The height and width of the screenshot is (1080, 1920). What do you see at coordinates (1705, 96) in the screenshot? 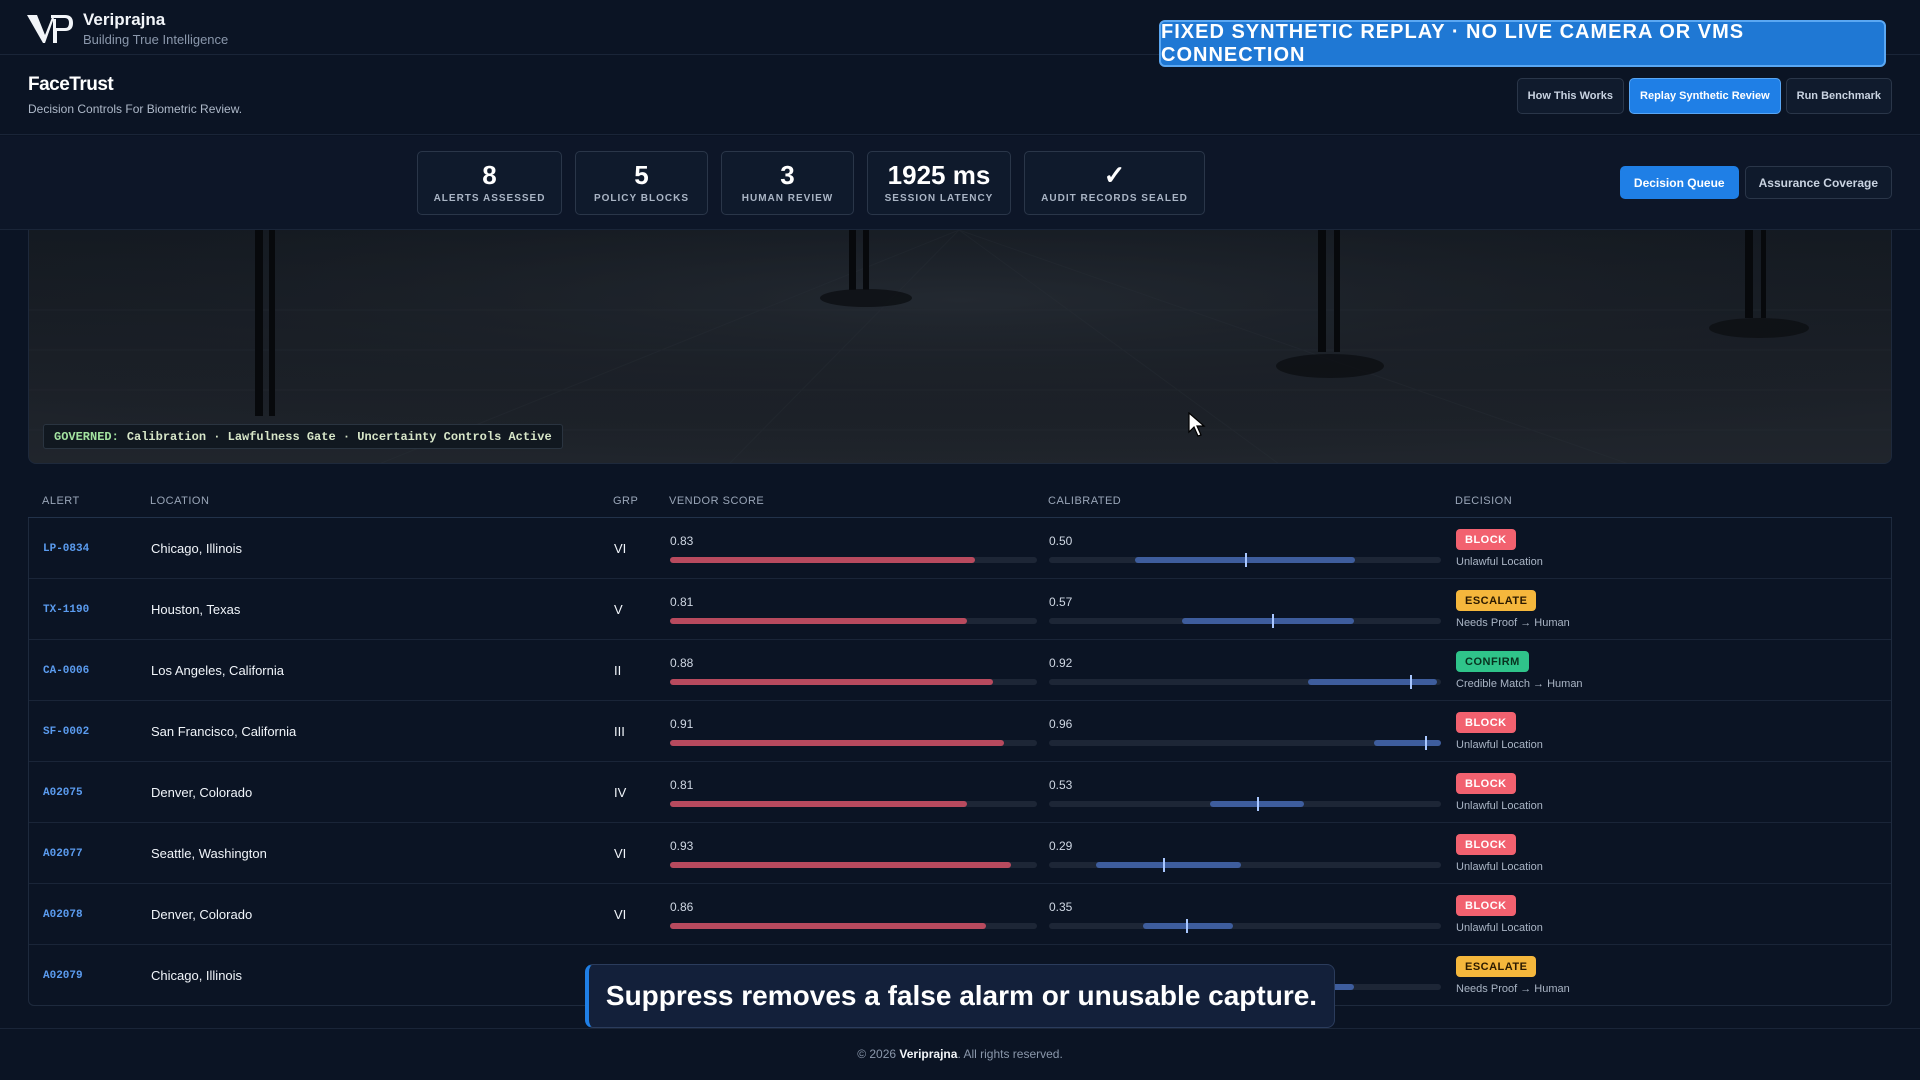
I see `replay-synthetic-review-button: Replay Synthetic Review` at bounding box center [1705, 96].